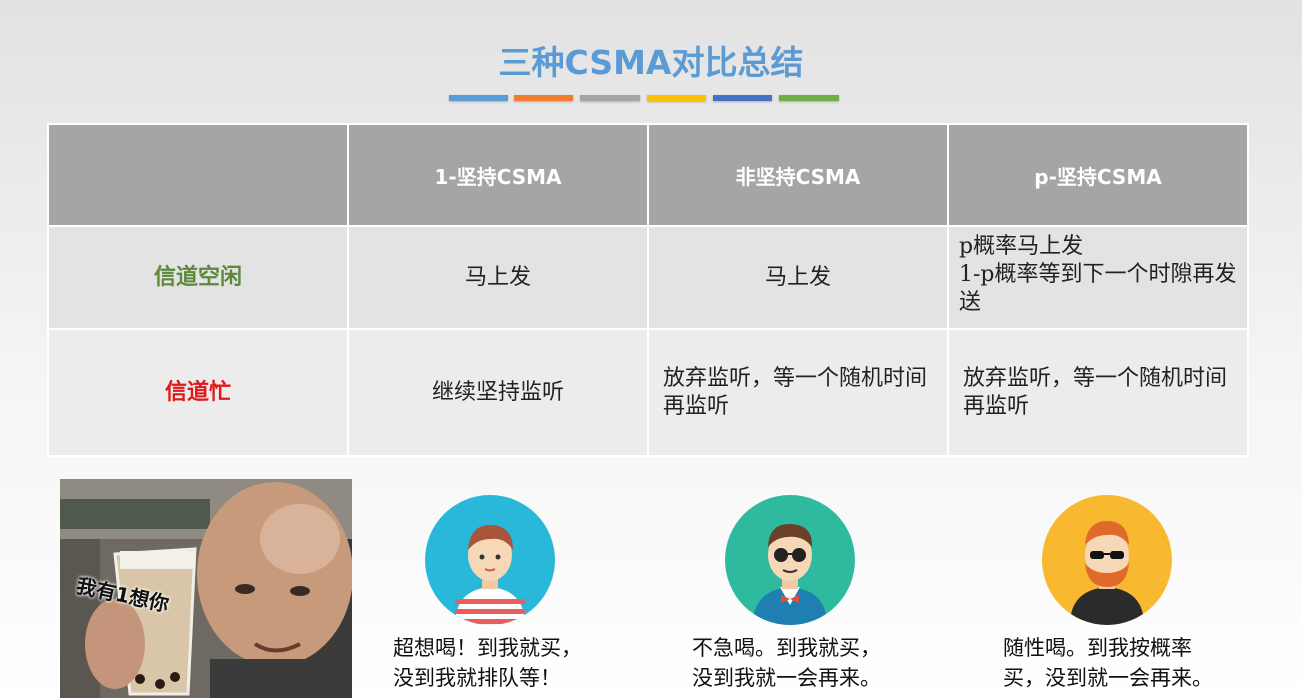 The width and height of the screenshot is (1302, 698). What do you see at coordinates (1107, 560) in the screenshot?
I see `bearded-man-sunglasses-icon` at bounding box center [1107, 560].